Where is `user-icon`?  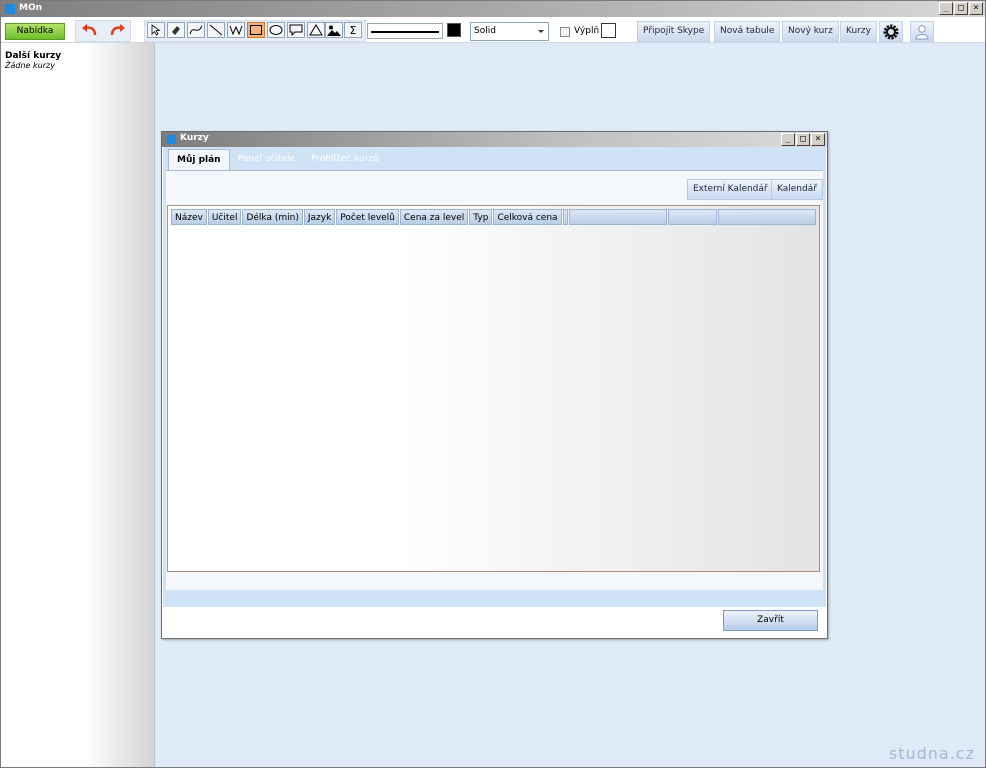 user-icon is located at coordinates (922, 31).